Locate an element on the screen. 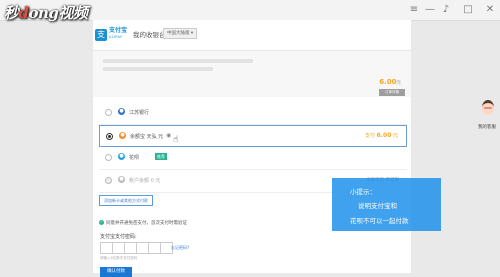 The width and height of the screenshot is (500, 277). order-amount: 6.00元 is located at coordinates (390, 82).